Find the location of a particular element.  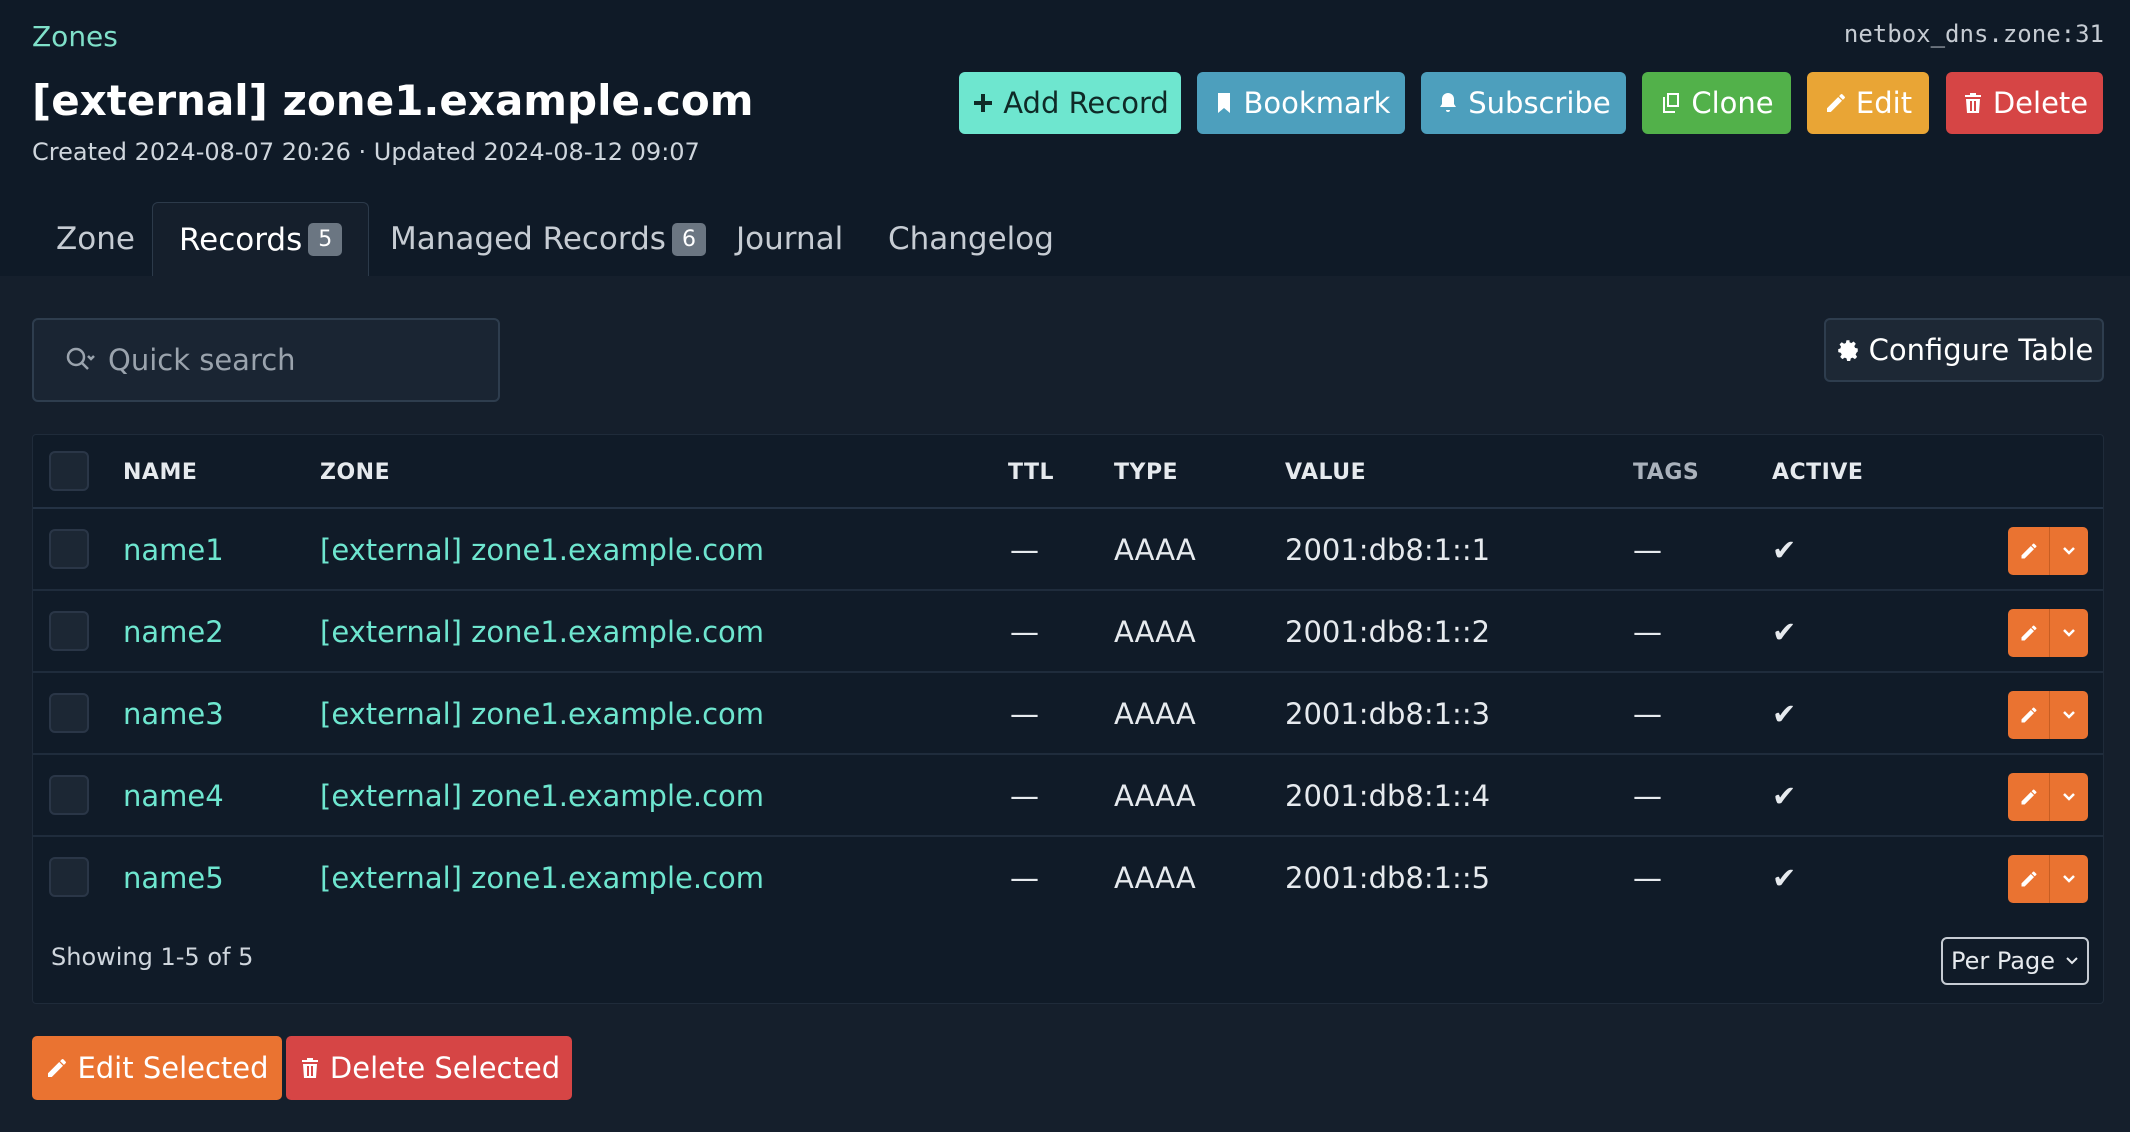

record-name-link: name2 is located at coordinates (173, 632).